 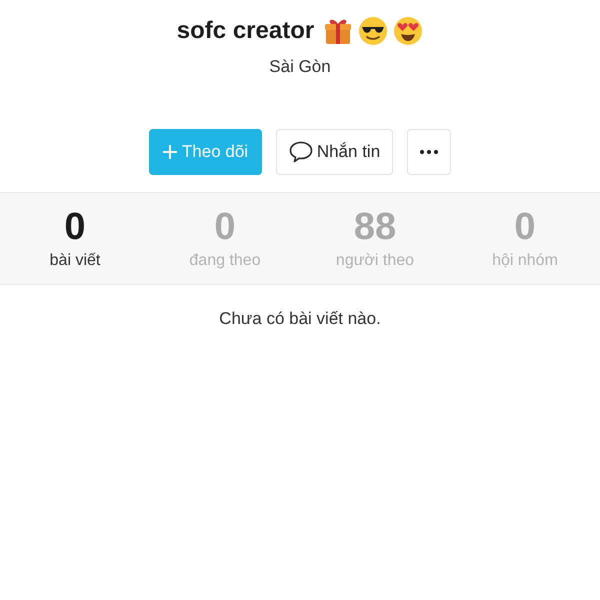 I want to click on speech-bubble-icon, so click(x=300, y=152).